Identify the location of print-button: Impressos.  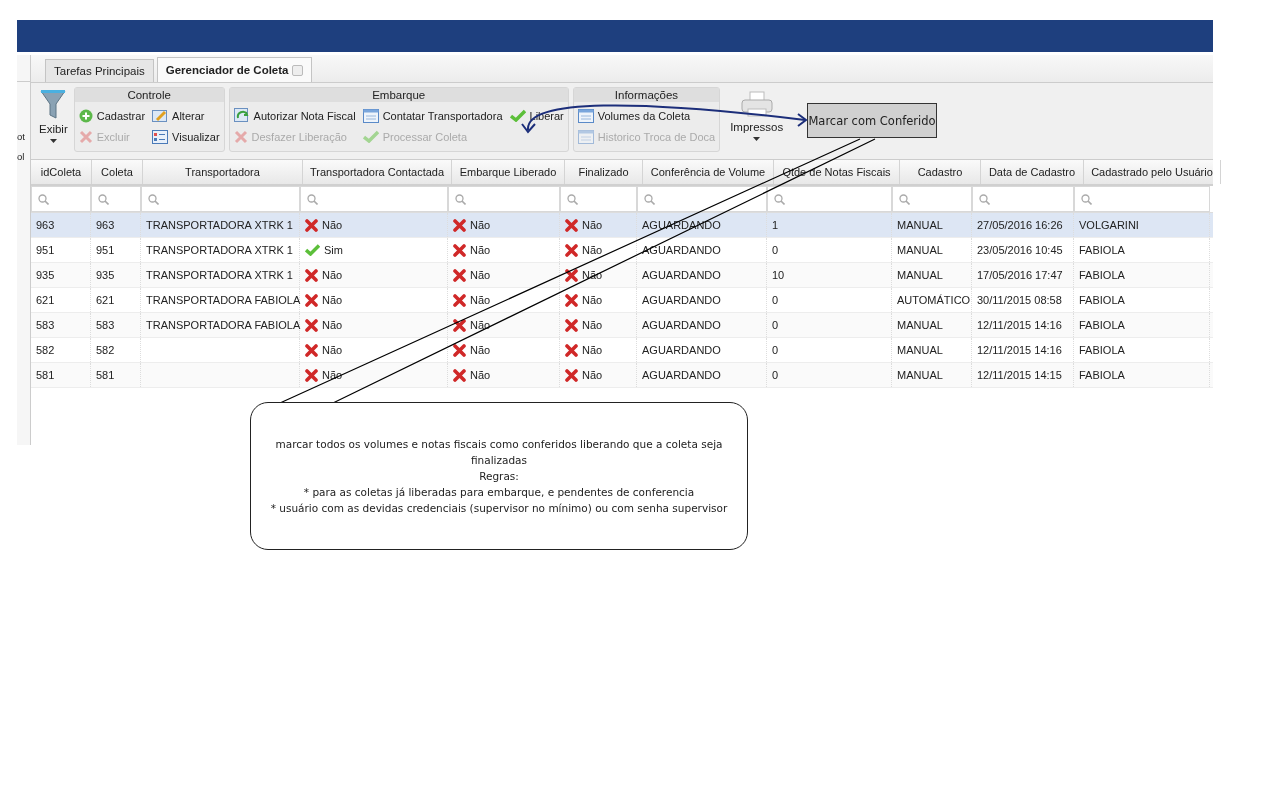
(757, 116).